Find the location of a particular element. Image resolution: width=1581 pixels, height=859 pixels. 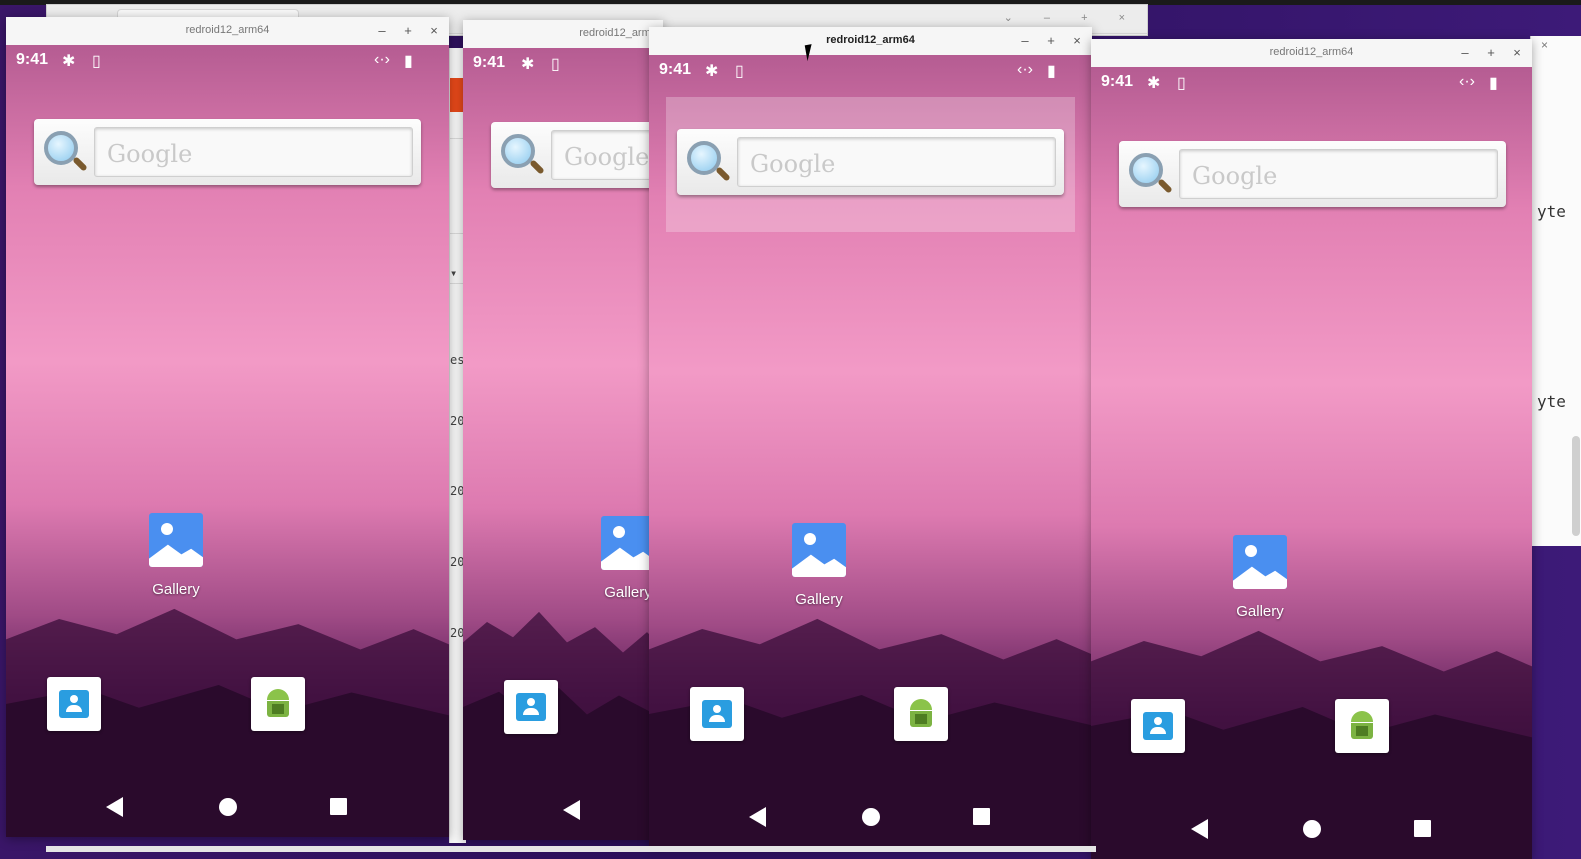

strip-dropdown-arrow: ▾ is located at coordinates (457, 273).